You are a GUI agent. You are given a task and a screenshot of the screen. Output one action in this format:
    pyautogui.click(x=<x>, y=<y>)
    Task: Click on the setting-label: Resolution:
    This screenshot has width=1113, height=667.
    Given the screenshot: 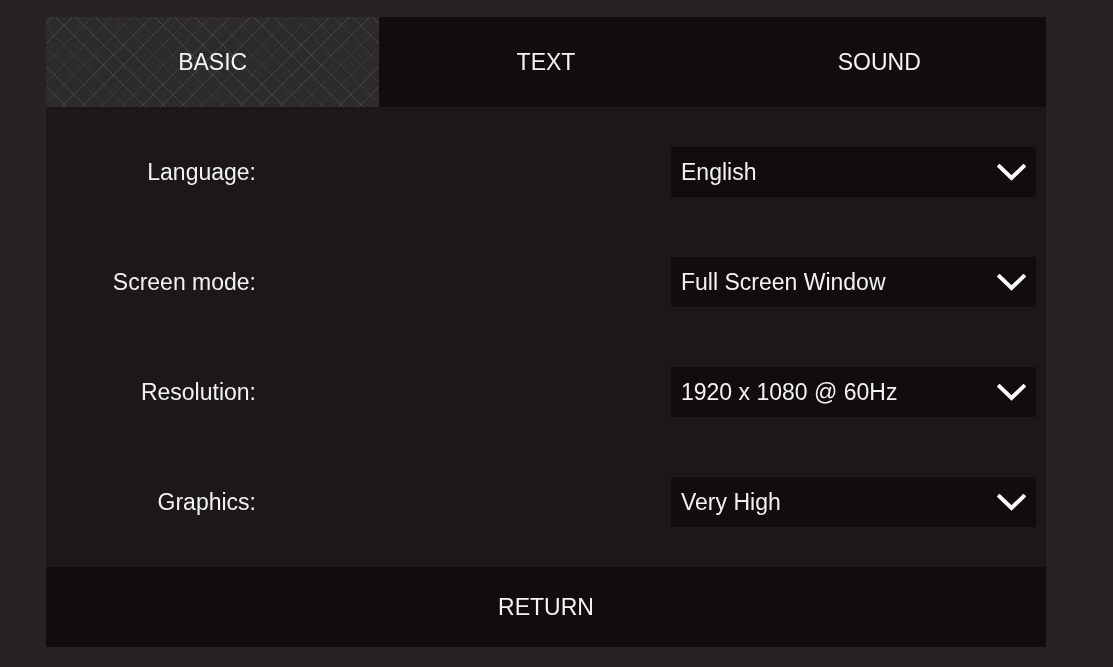 What is the action you would take?
    pyautogui.click(x=198, y=392)
    